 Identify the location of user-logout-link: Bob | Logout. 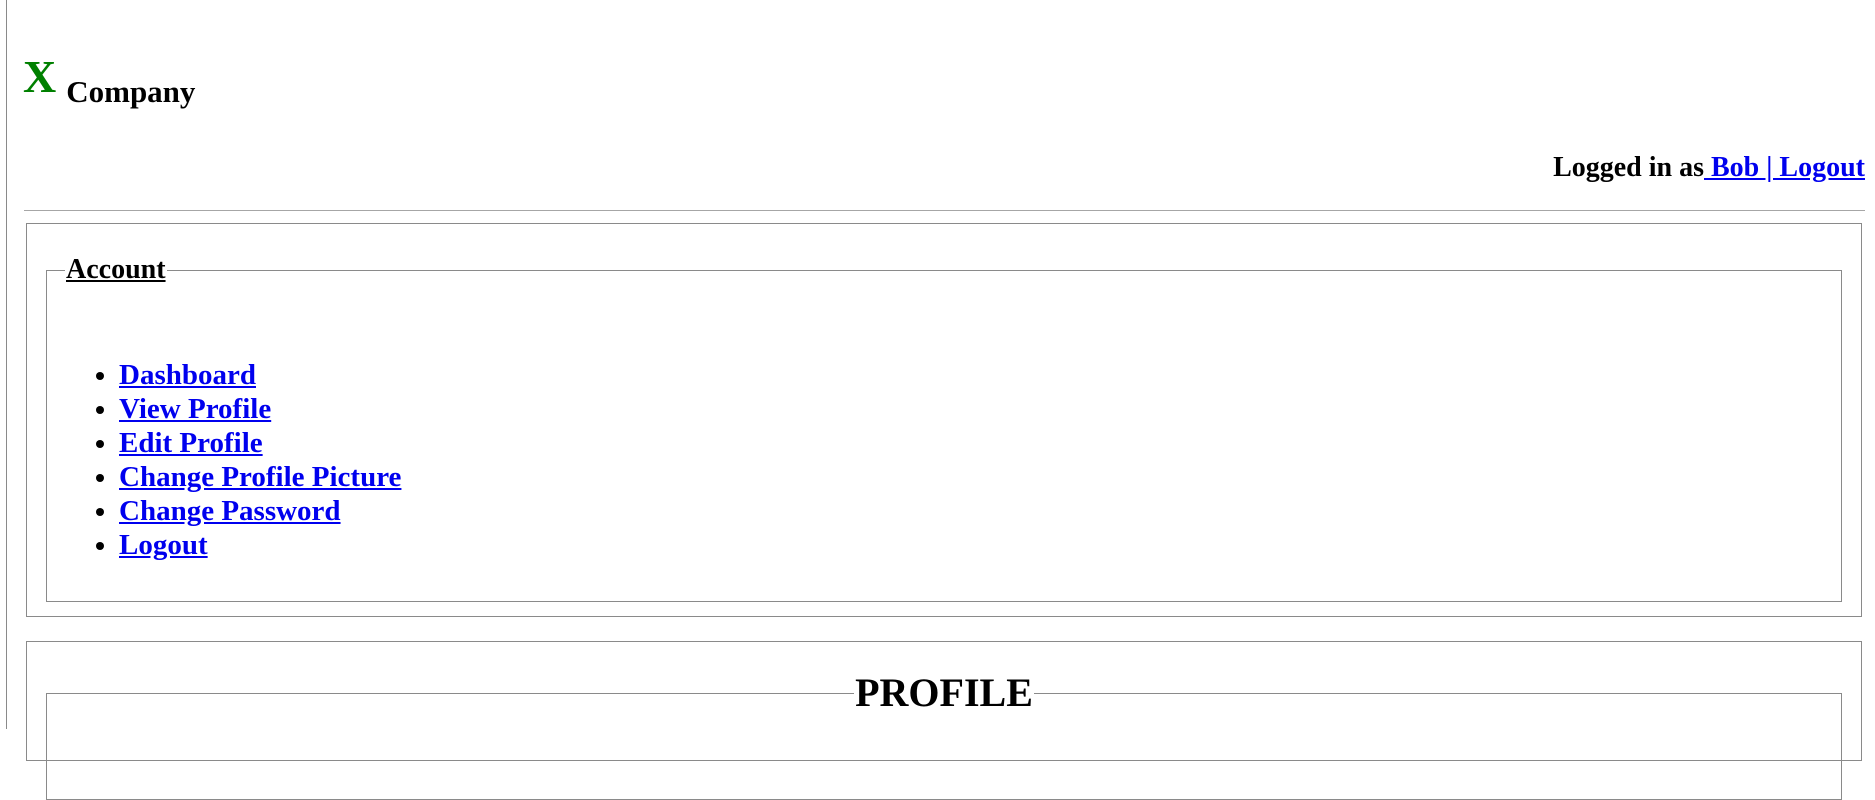
(1784, 167).